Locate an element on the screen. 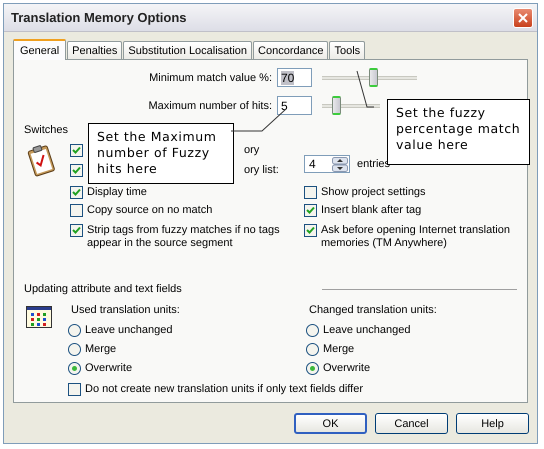 The image size is (544, 449). checkbox-label: Insert blank after tag is located at coordinates (371, 210).